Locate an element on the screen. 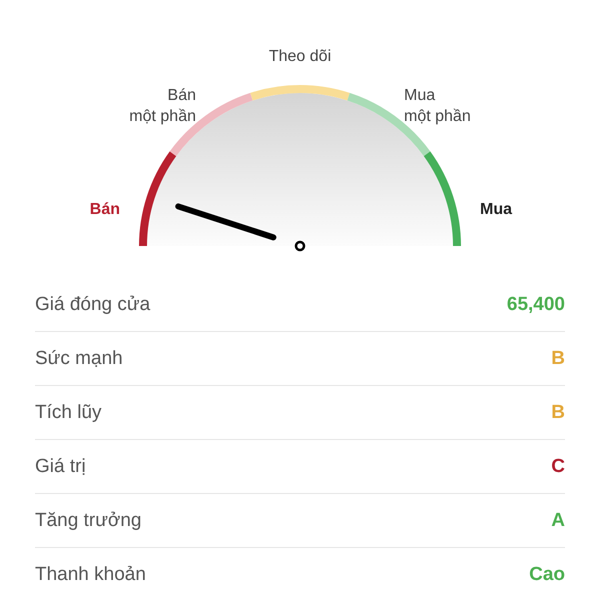  gauge-label: Mua is located at coordinates (496, 210).